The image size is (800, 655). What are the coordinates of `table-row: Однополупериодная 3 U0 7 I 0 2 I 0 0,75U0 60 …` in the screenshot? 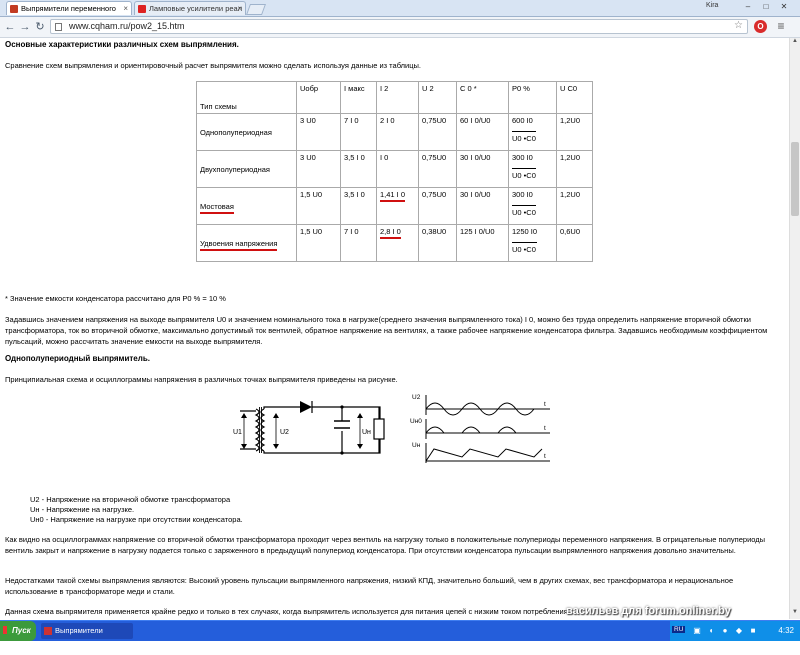 It's located at (394, 132).